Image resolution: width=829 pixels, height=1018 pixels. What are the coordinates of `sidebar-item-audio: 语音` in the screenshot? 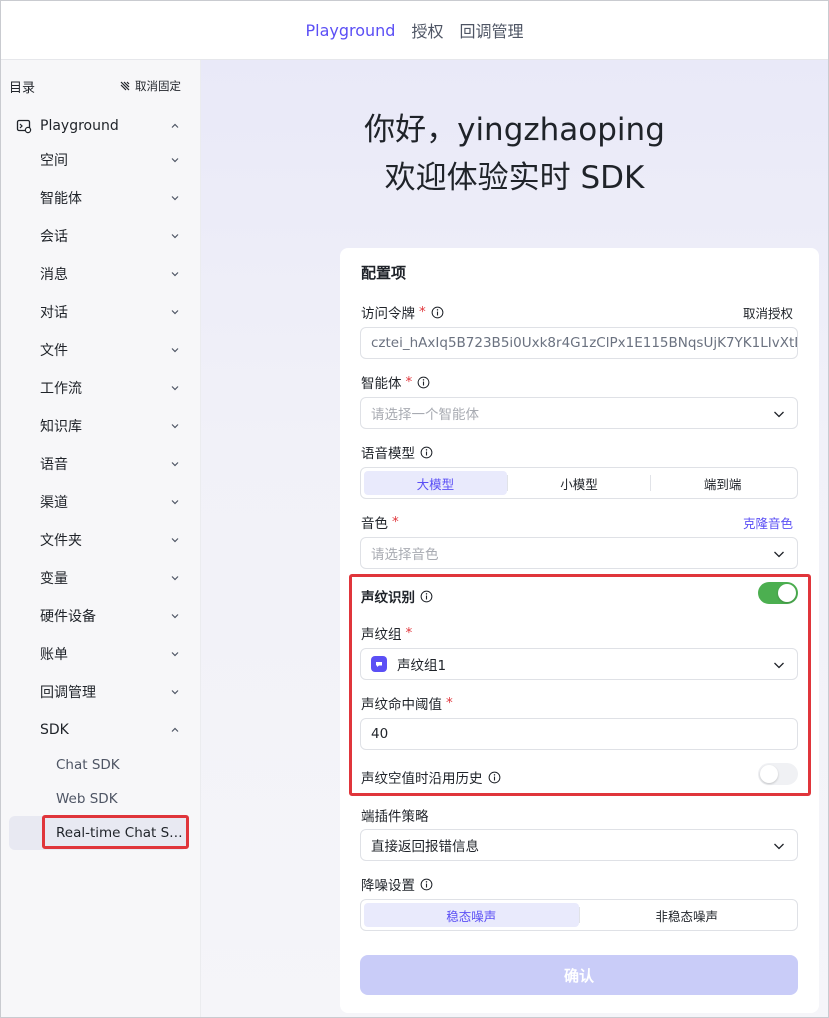 It's located at (110, 464).